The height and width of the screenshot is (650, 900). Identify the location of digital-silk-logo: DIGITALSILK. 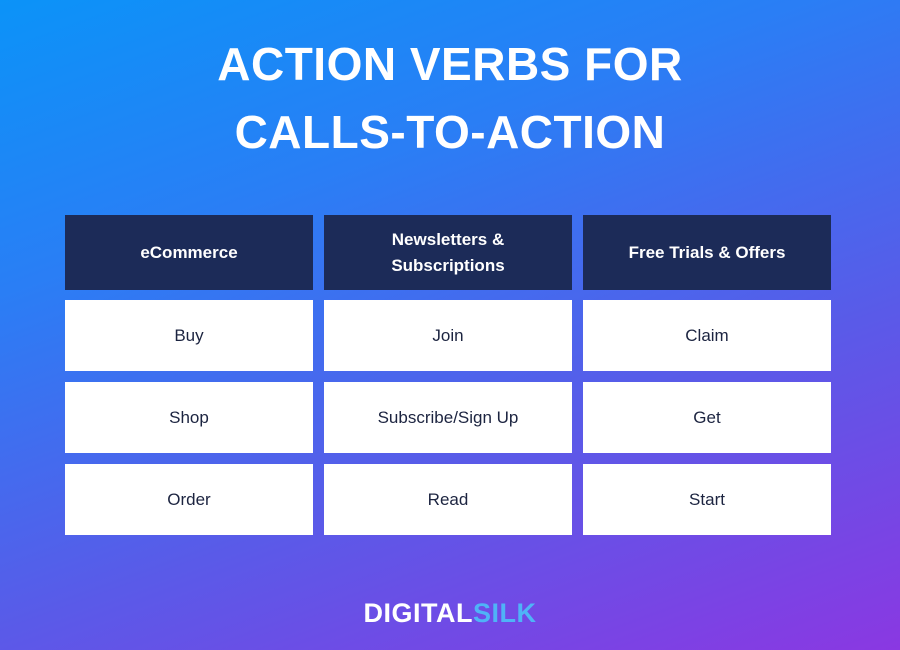
(450, 613).